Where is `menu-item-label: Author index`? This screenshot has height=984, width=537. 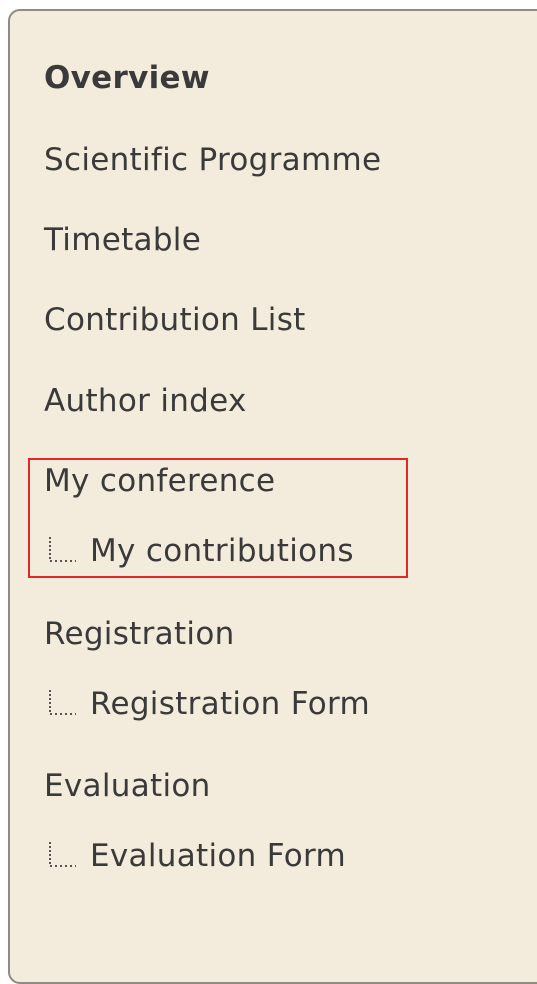 menu-item-label: Author index is located at coordinates (145, 401).